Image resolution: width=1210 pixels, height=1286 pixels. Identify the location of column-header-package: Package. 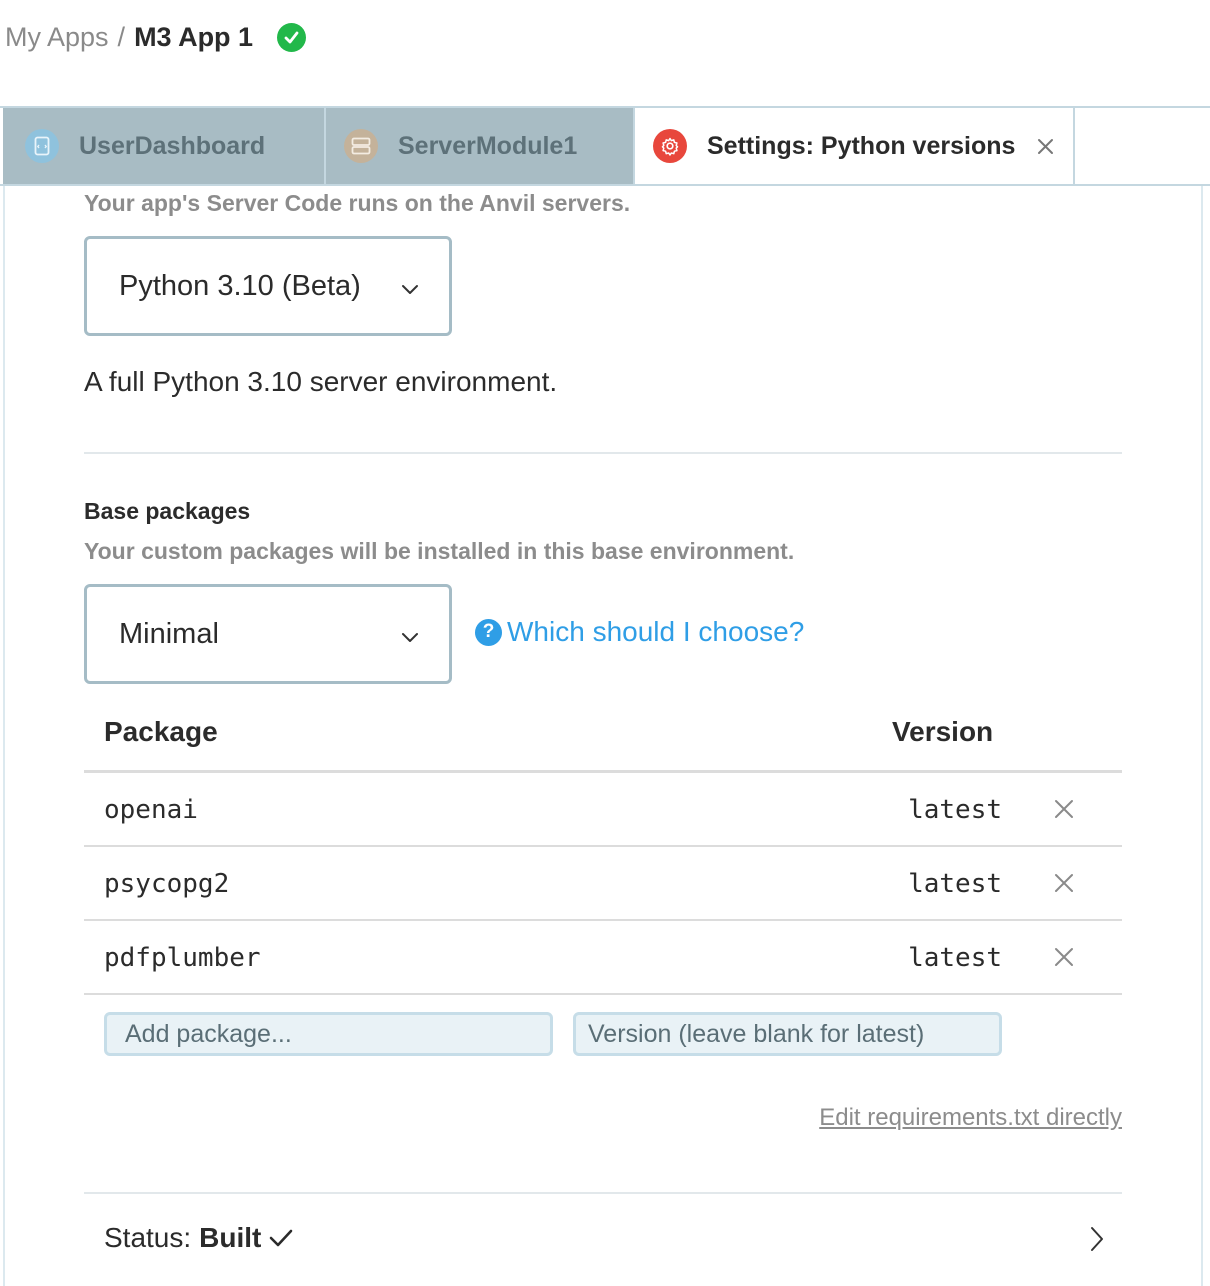
(161, 731).